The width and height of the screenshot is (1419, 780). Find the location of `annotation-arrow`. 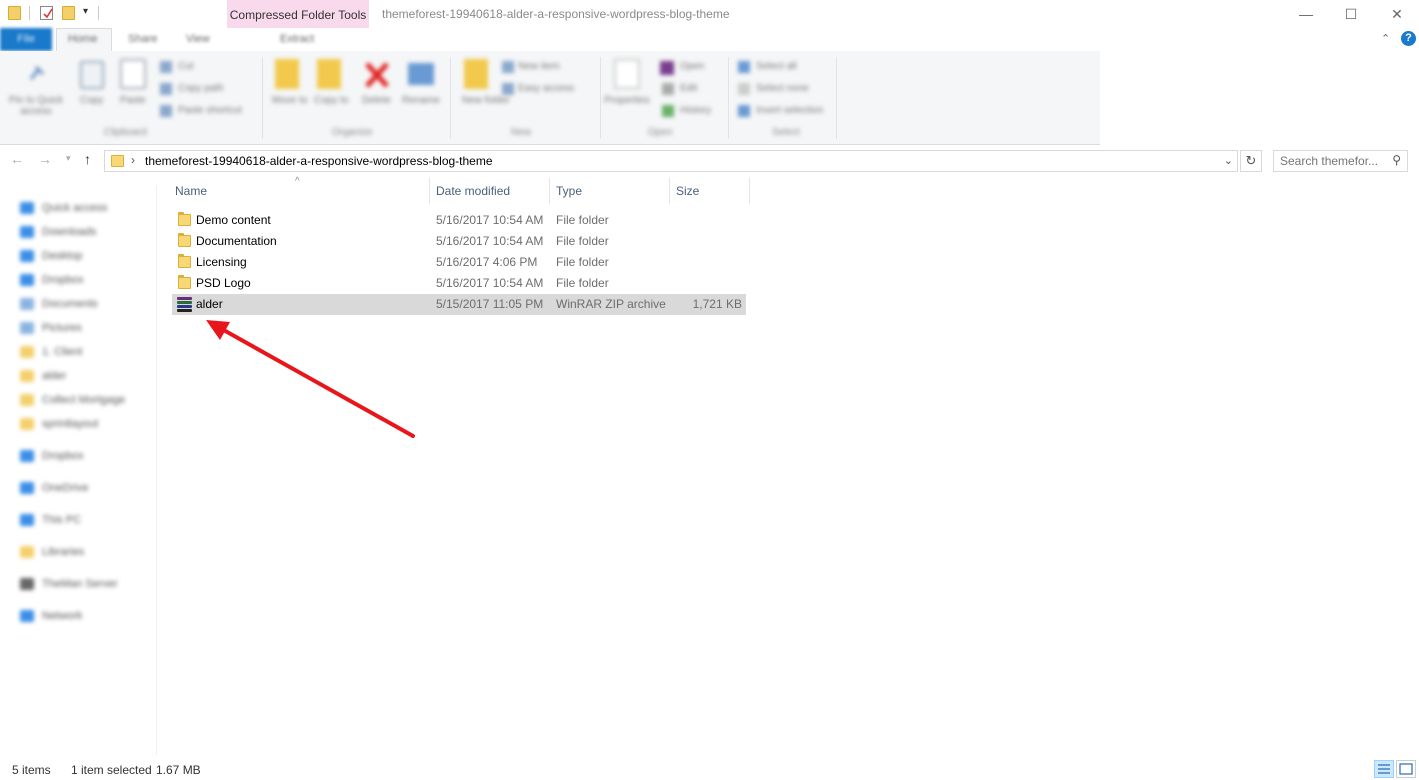

annotation-arrow is located at coordinates (310, 379).